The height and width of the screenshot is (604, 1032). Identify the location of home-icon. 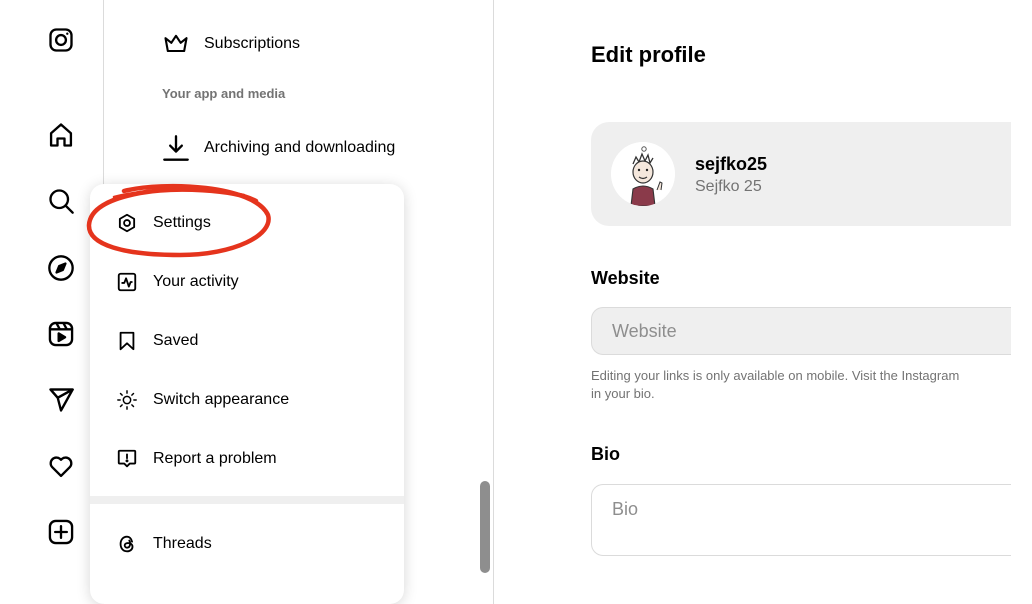
(61, 135).